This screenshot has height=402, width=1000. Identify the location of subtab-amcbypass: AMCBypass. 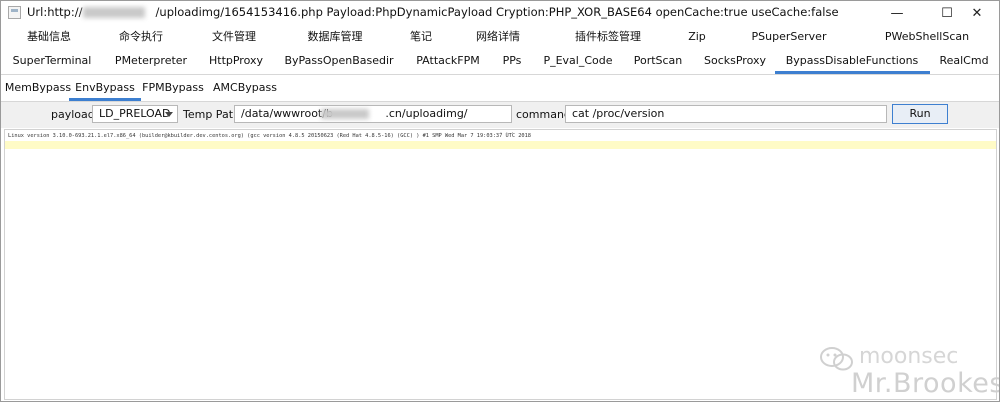
(245, 87).